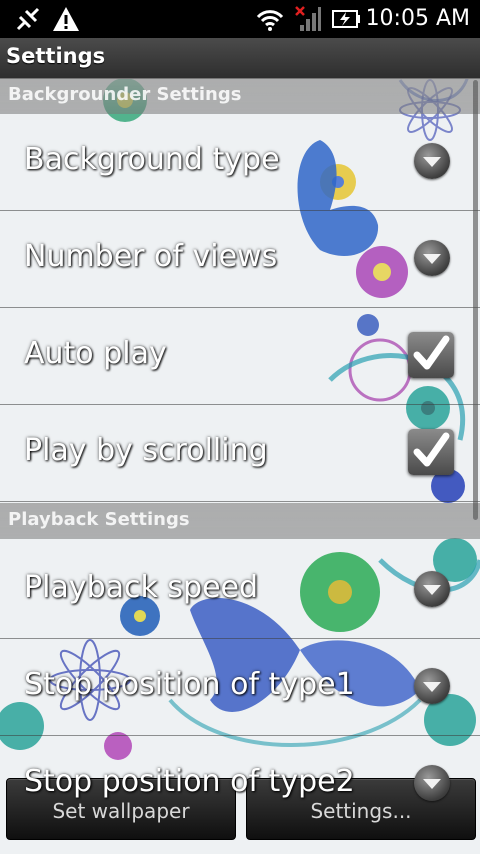  I want to click on setting-stop-position-type1: Stop position of type1, so click(240, 687).